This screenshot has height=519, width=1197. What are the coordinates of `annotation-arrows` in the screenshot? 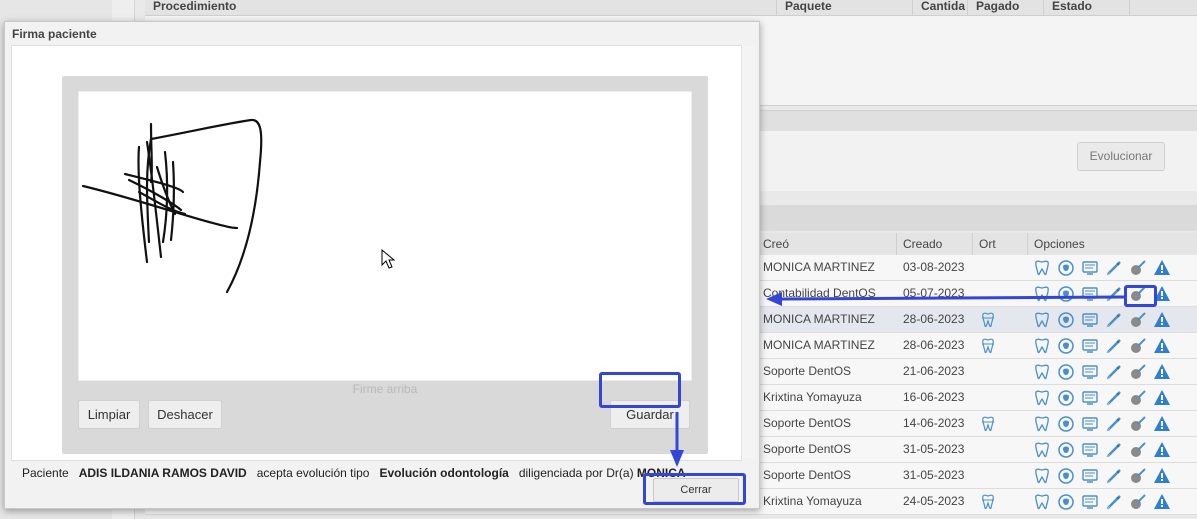 It's located at (897, 379).